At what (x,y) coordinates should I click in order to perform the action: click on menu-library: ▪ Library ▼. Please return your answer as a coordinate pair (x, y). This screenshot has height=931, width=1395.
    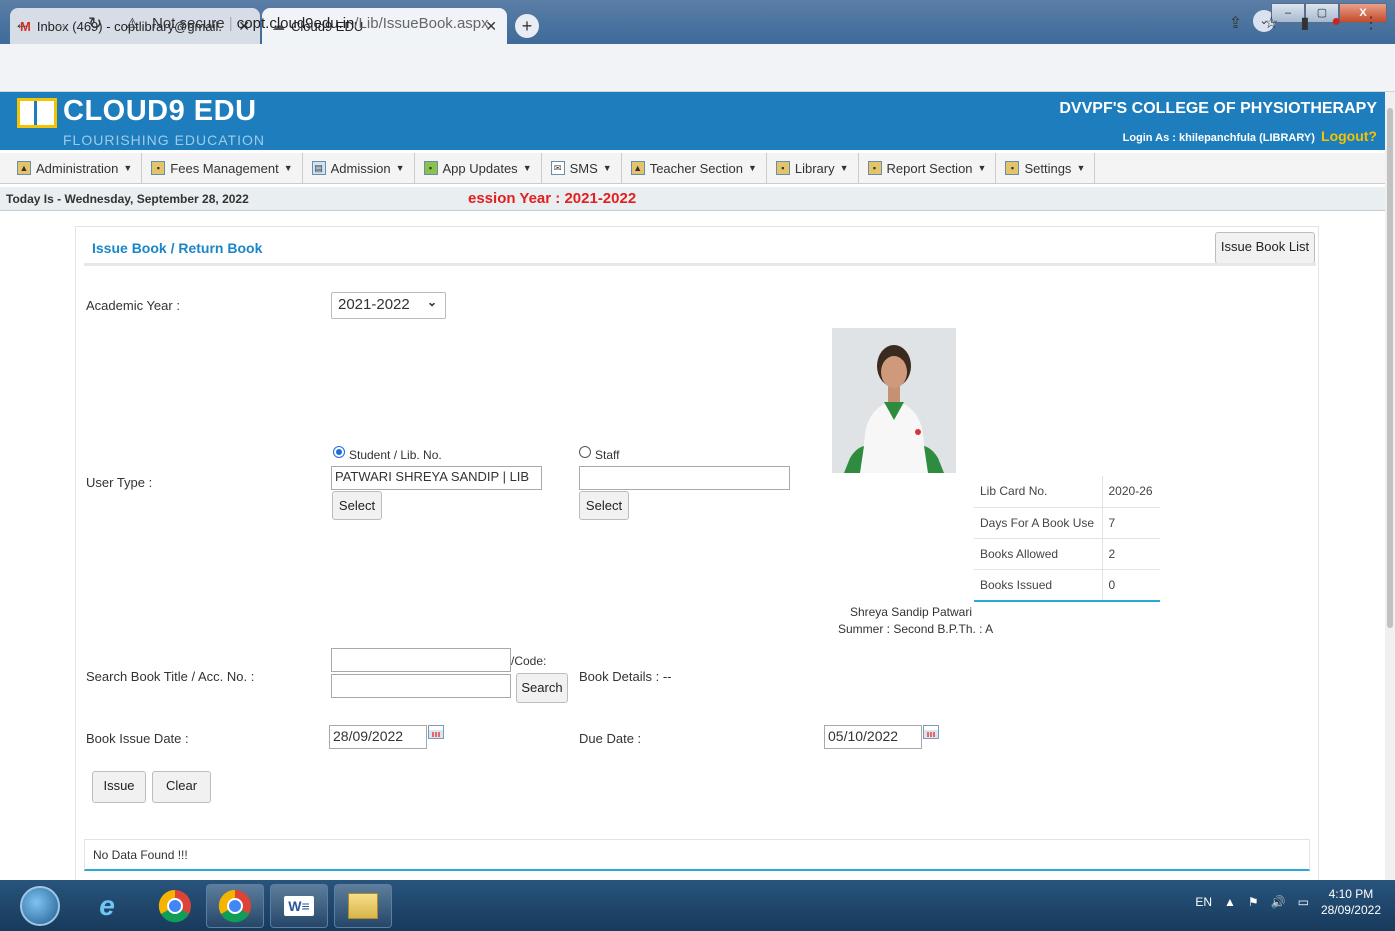
    Looking at the image, I should click on (813, 168).